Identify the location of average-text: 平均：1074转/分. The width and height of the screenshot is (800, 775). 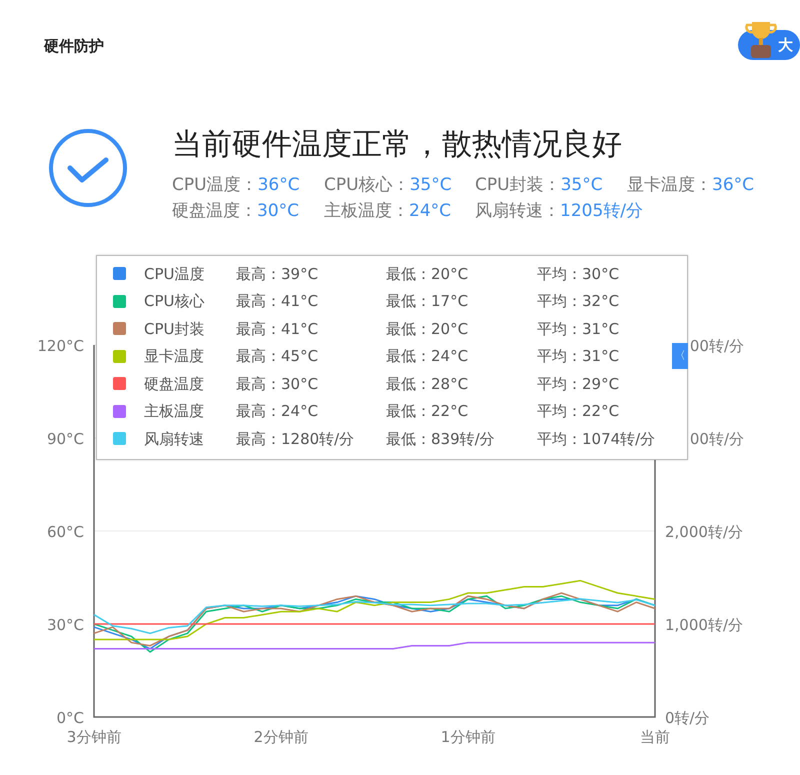
(596, 439).